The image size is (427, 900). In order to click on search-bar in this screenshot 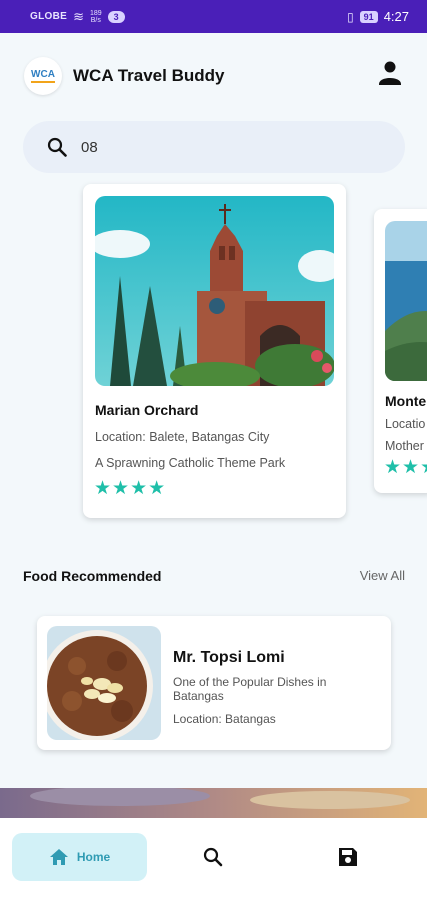, I will do `click(214, 147)`.